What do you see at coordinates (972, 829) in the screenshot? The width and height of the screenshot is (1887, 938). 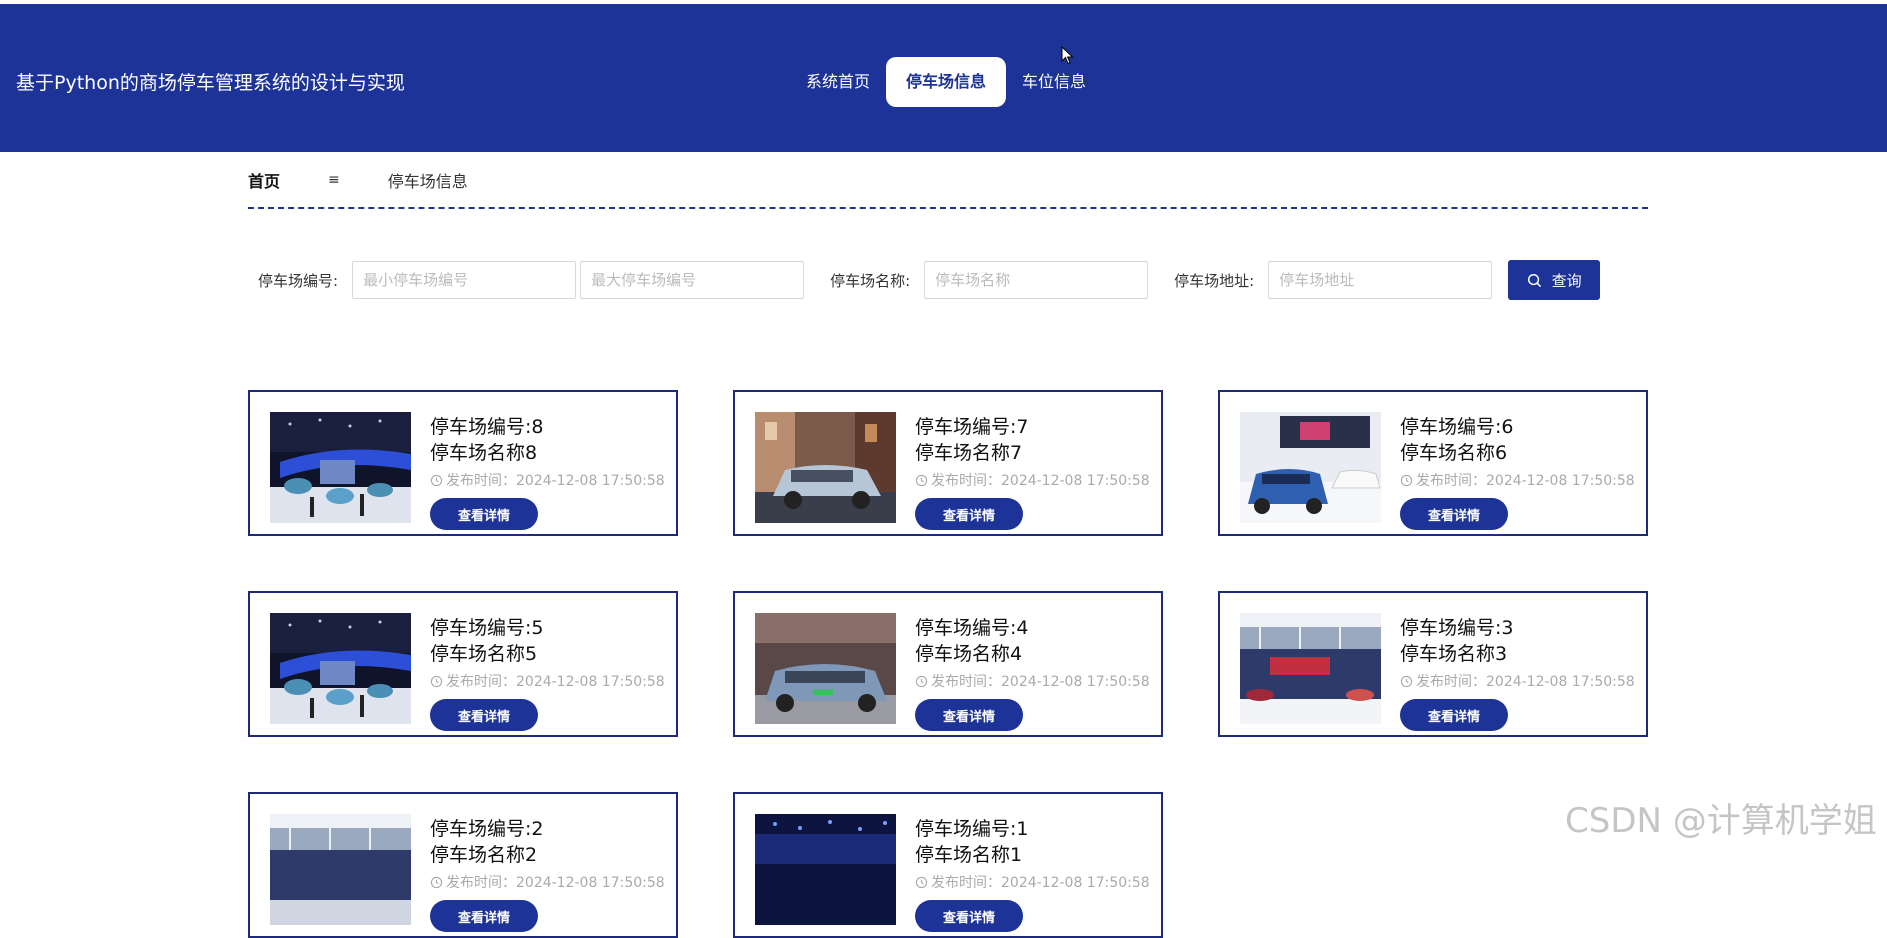 I see `parking-lot-number: 停车场编号:1` at bounding box center [972, 829].